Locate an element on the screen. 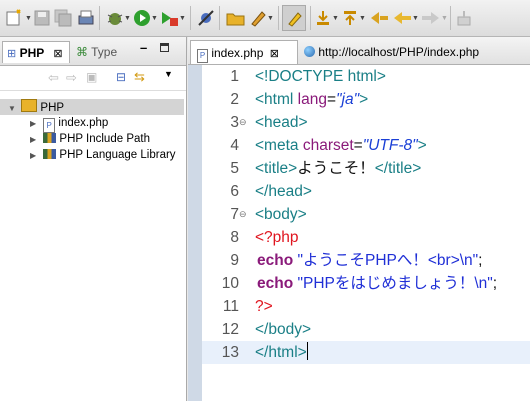 The image size is (530, 401). tag-token: <title> is located at coordinates (276, 168).